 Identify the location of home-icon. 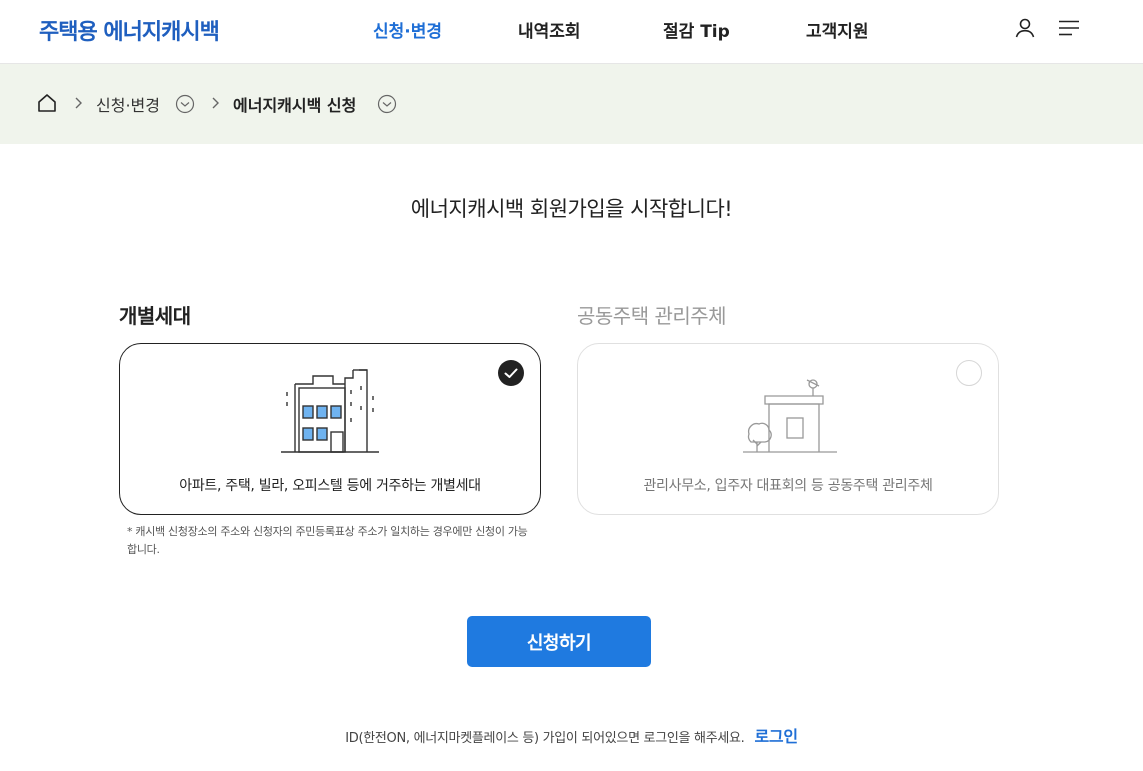
(47, 103).